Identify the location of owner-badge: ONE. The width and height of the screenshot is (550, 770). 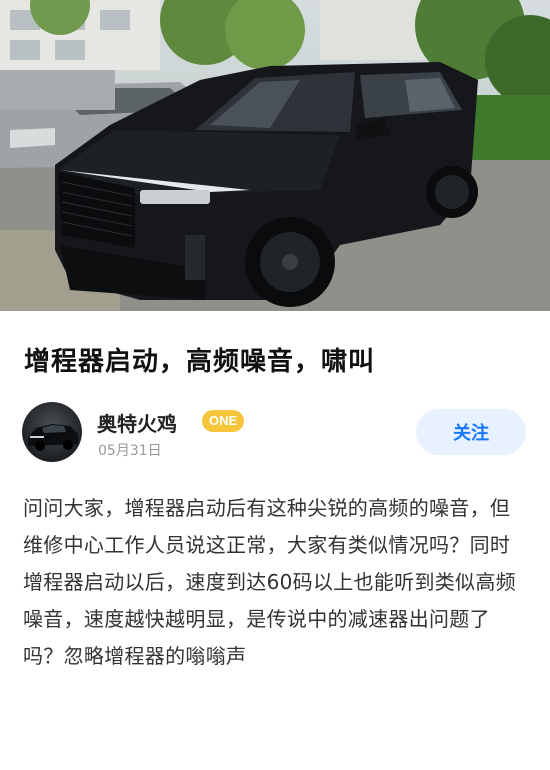
(223, 421).